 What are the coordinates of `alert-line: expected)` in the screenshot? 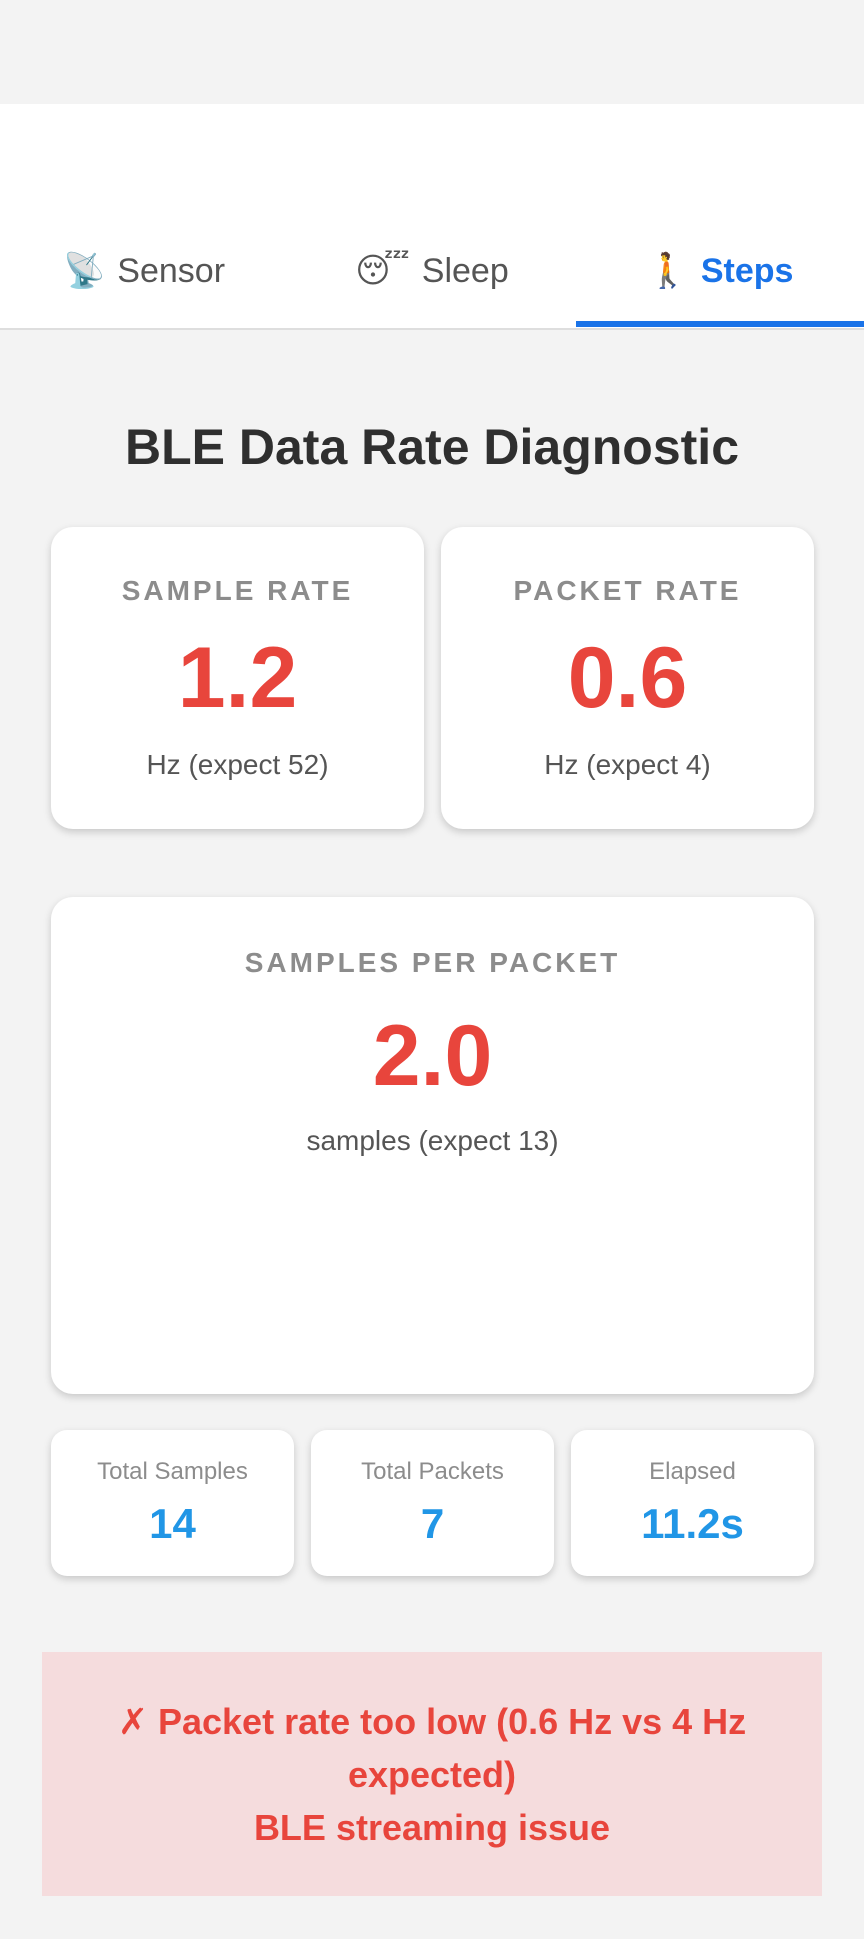 It's located at (432, 1774).